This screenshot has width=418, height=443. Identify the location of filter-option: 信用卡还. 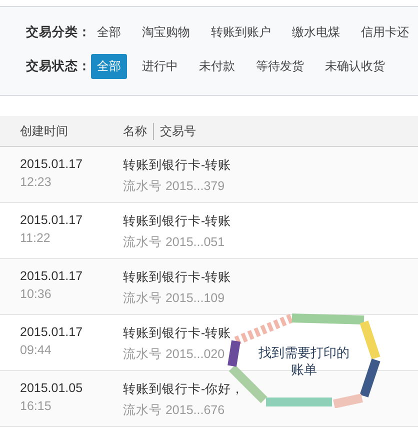
(385, 32).